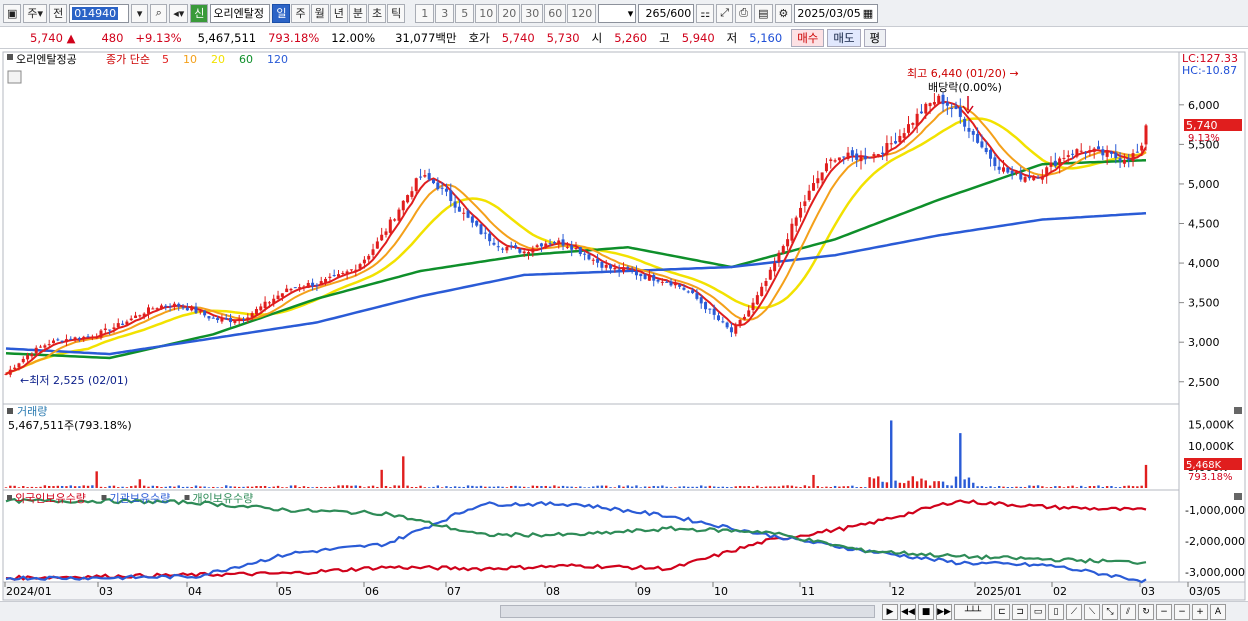  Describe the element at coordinates (890, 612) in the screenshot. I see `scroll-right-icon: ▶` at that location.